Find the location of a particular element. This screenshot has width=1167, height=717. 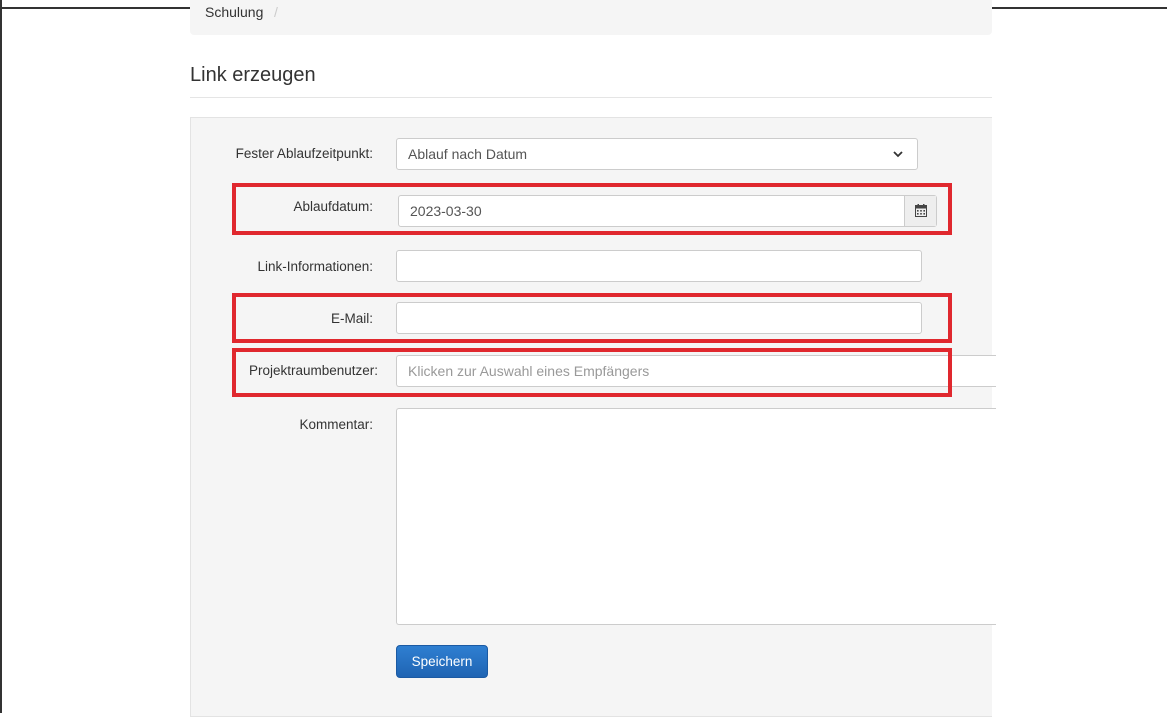

link-info-input is located at coordinates (659, 266).